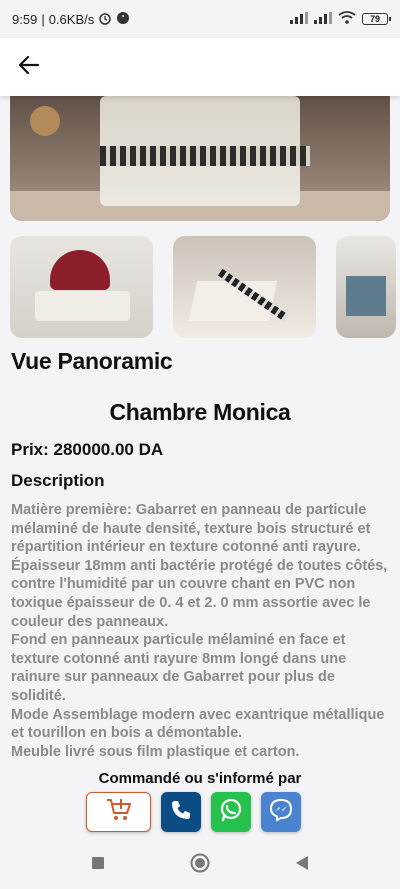 The width and height of the screenshot is (400, 889). Describe the element at coordinates (376, 19) in the screenshot. I see `battery-icon: 79` at that location.